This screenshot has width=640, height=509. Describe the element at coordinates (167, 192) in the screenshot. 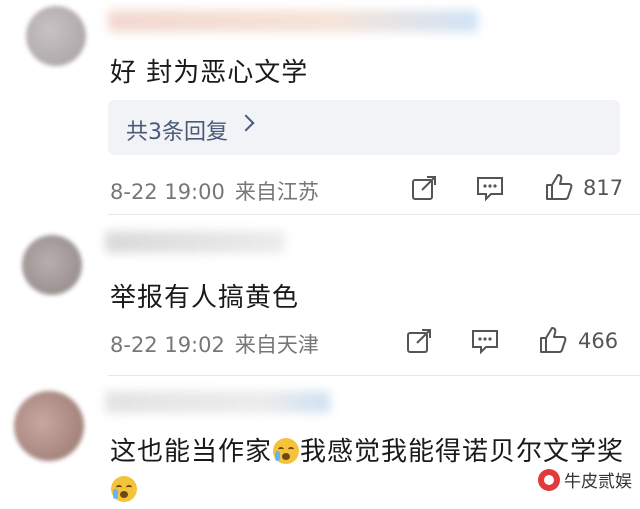

I see `comment-date: 8-22 19:00` at that location.